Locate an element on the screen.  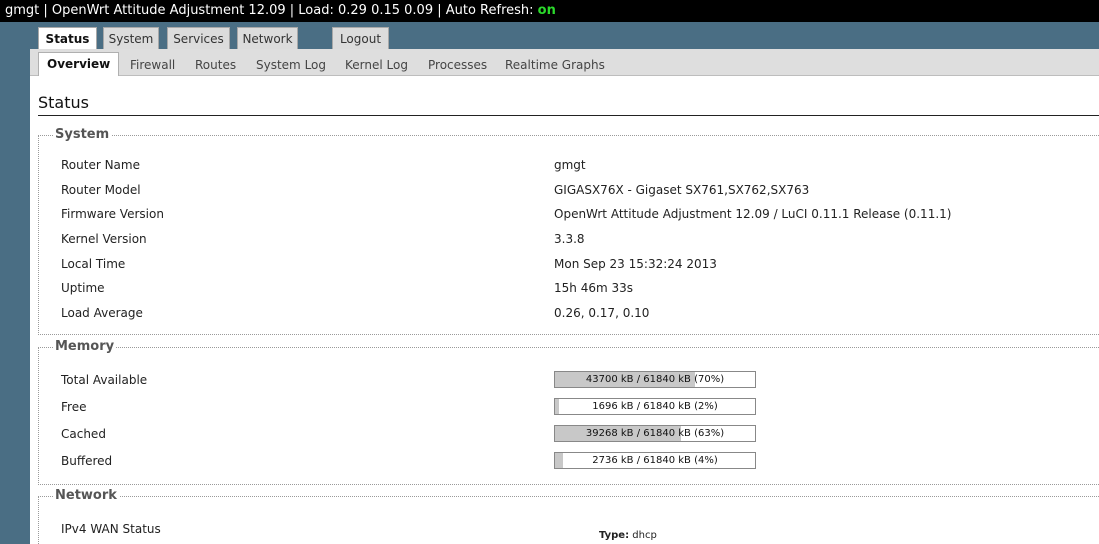
subtab-processes: Processes is located at coordinates (457, 64).